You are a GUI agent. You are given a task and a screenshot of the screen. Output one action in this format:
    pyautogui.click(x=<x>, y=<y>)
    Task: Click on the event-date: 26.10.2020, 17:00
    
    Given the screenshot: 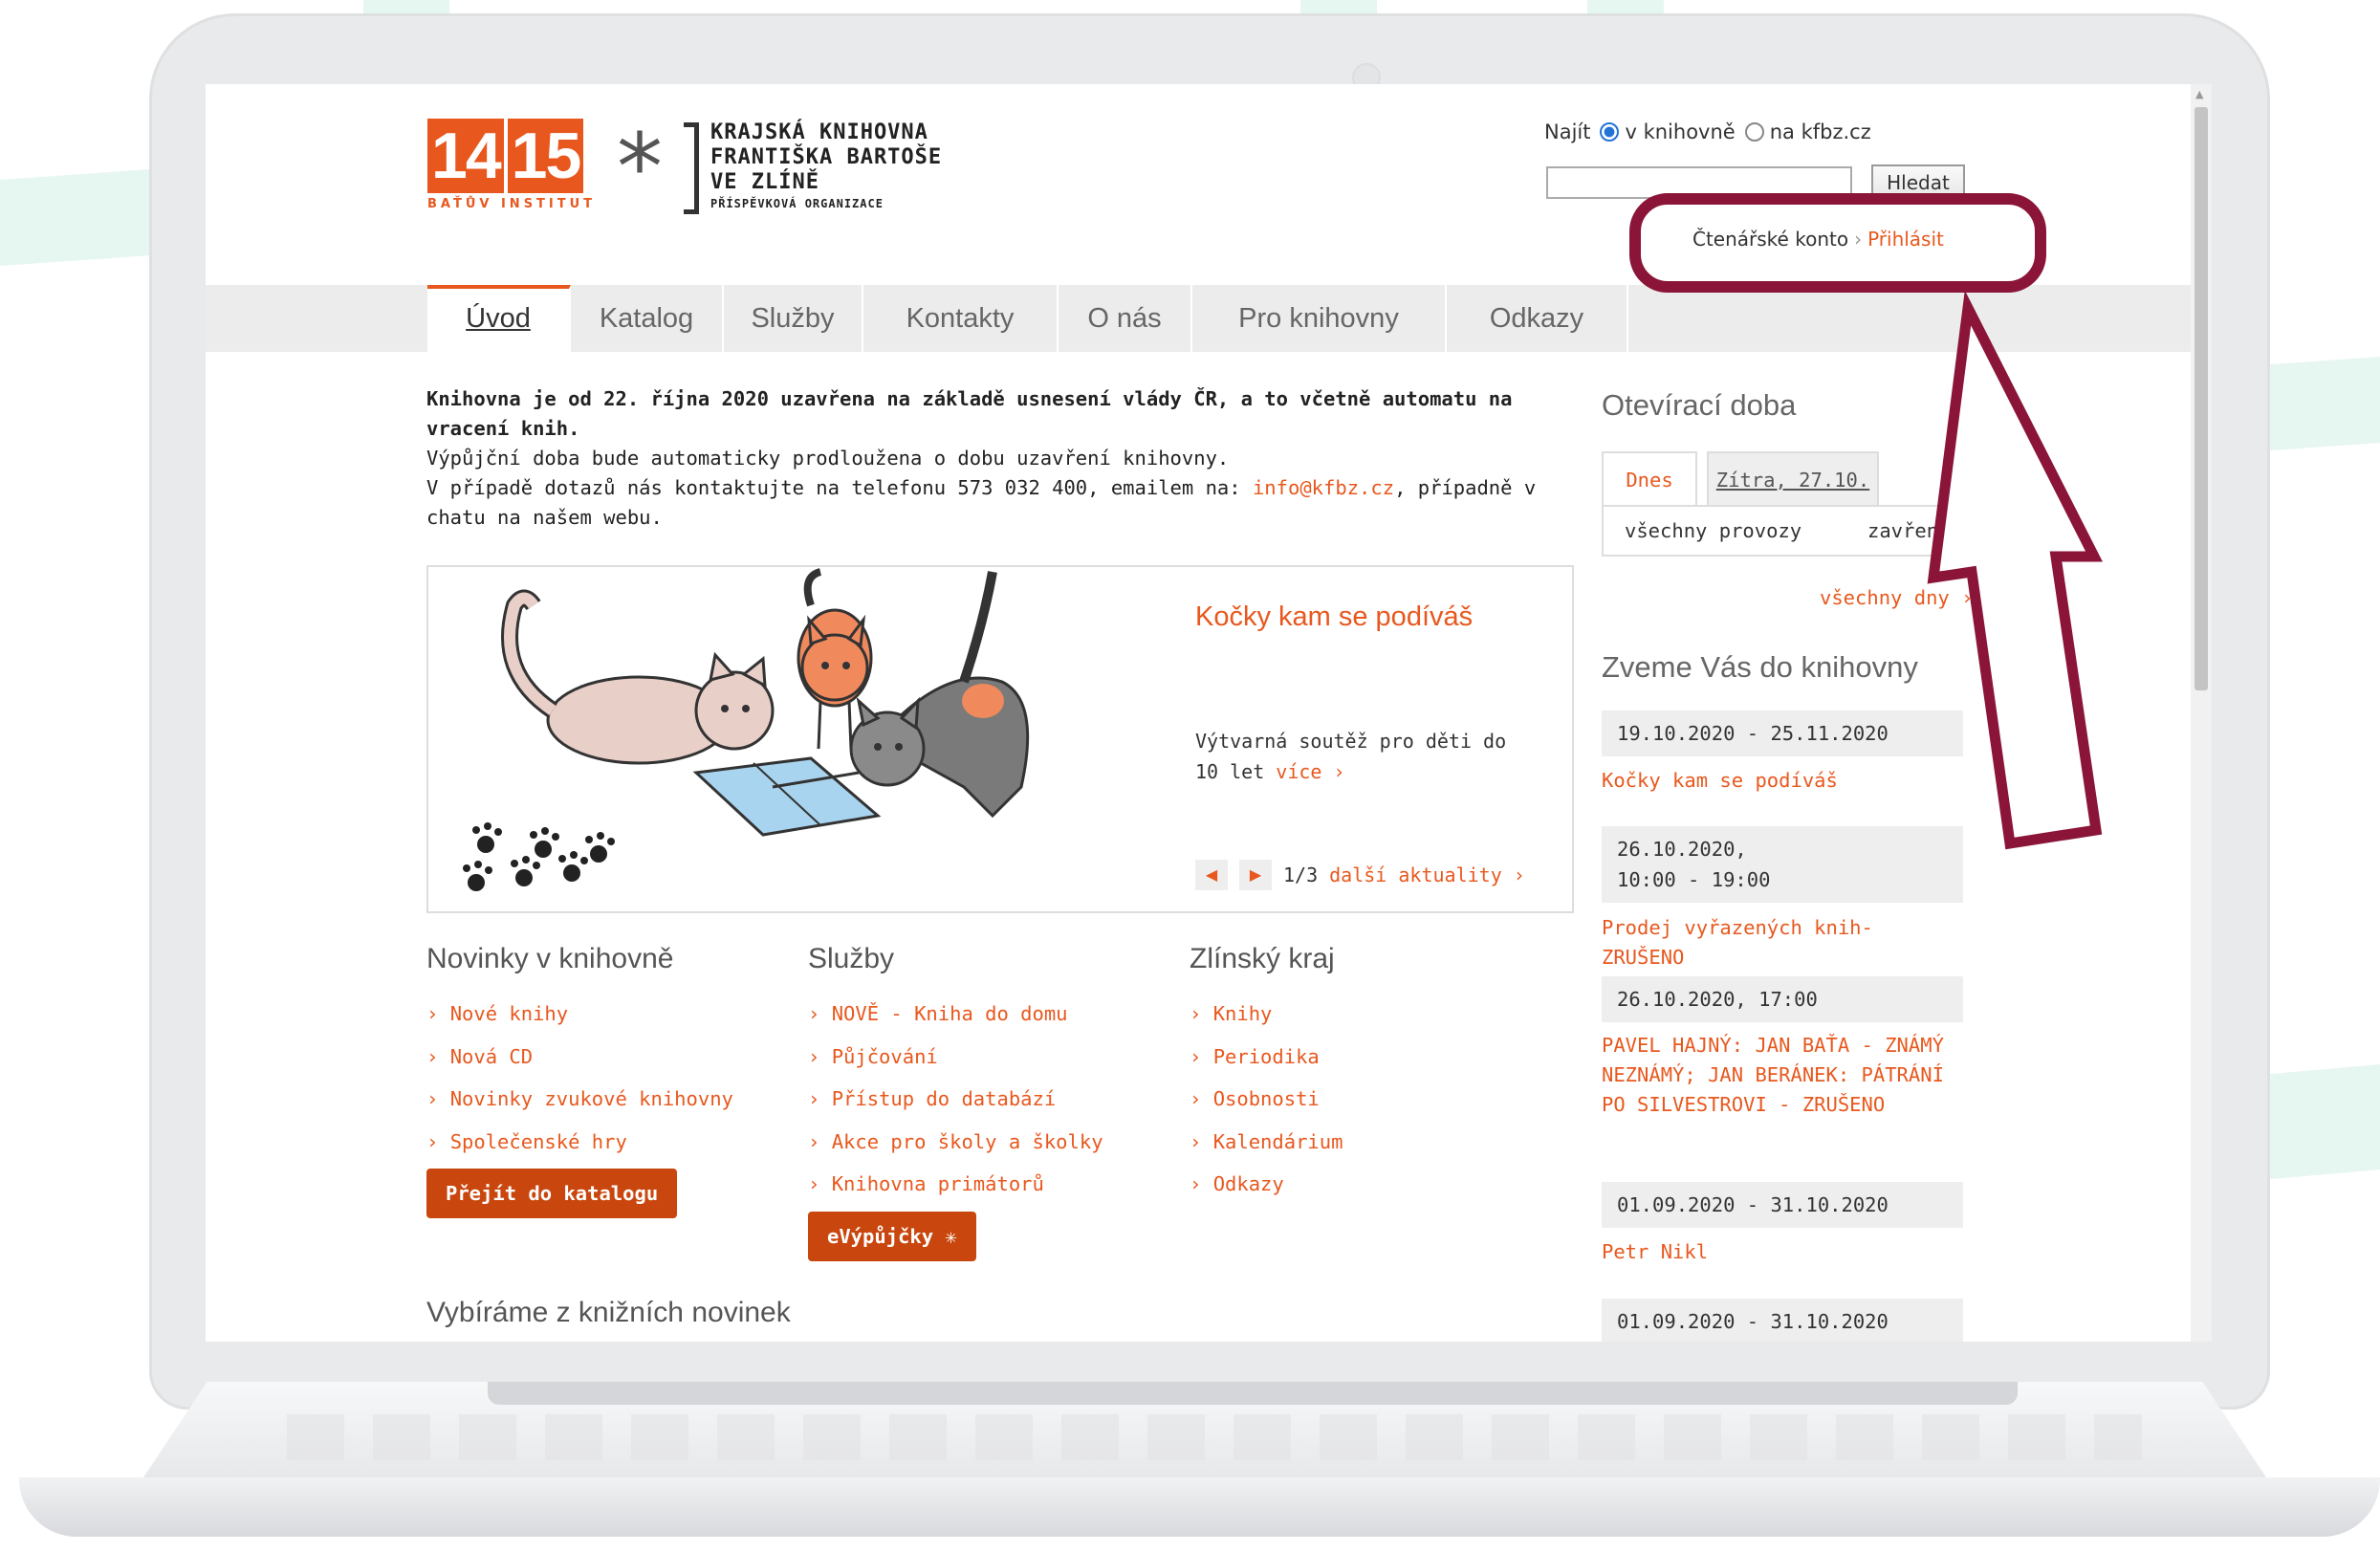 What is the action you would take?
    pyautogui.click(x=1782, y=999)
    